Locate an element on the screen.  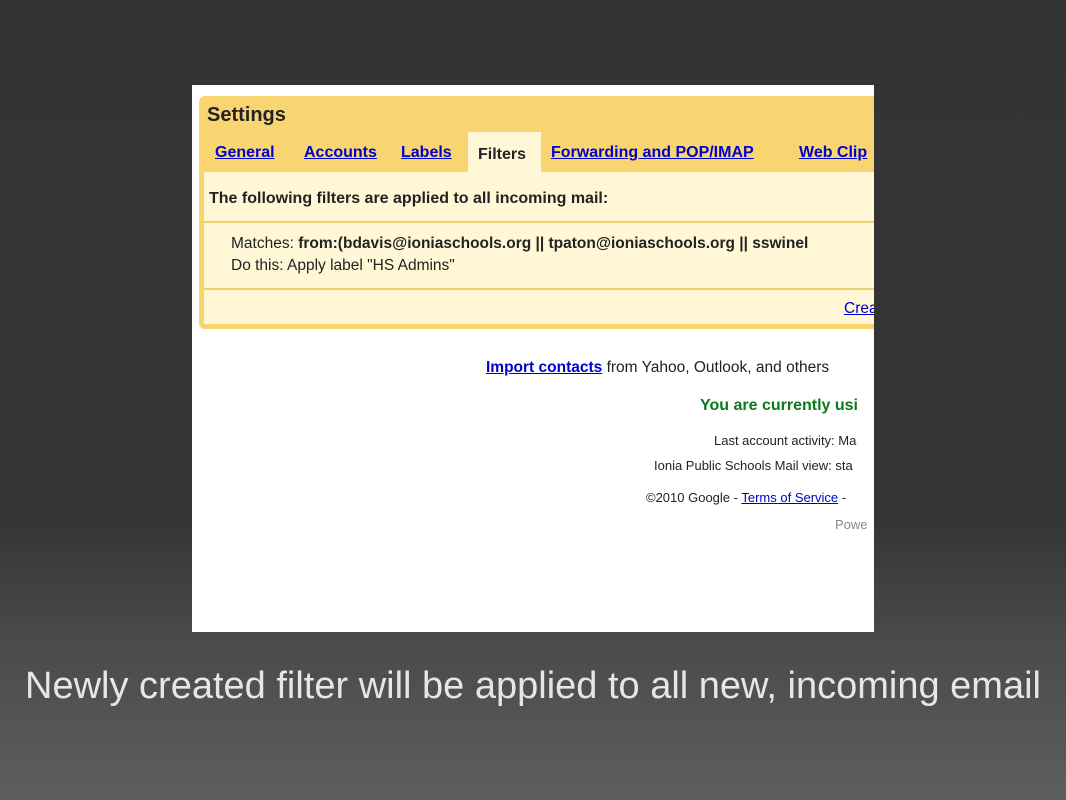
terms-of-service-link: Terms of Service is located at coordinates (789, 497).